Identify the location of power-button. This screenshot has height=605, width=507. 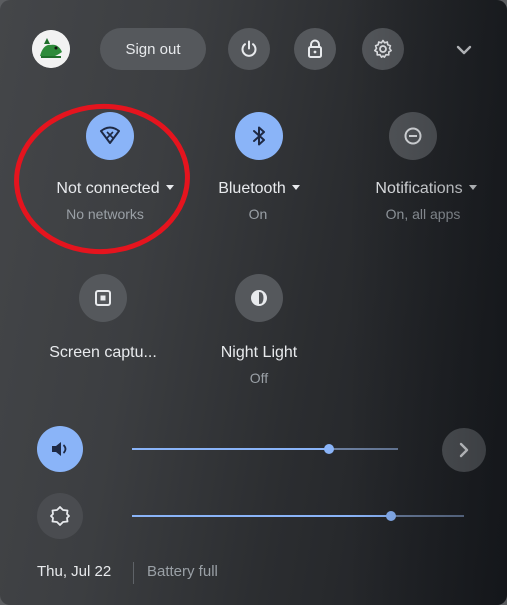
(249, 49).